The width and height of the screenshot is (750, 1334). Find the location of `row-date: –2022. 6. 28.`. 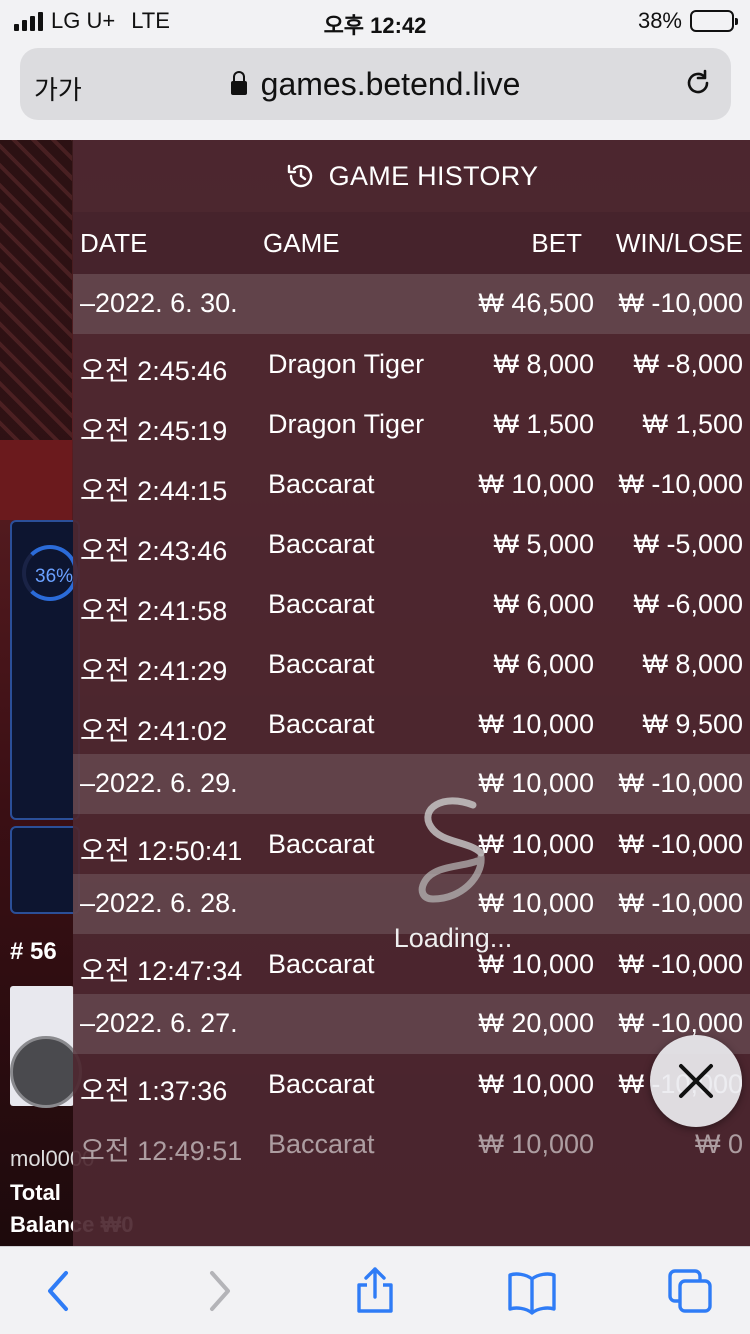

row-date: –2022. 6. 28. is located at coordinates (159, 903).